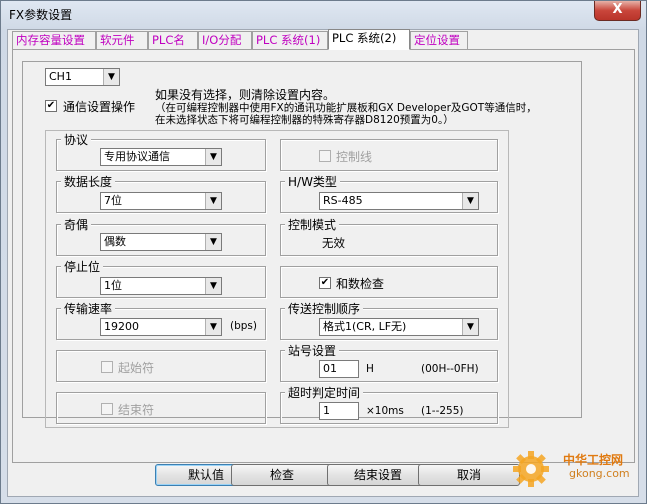 Image resolution: width=647 pixels, height=504 pixels. What do you see at coordinates (122, 40) in the screenshot?
I see `tab-devices: 软元件` at bounding box center [122, 40].